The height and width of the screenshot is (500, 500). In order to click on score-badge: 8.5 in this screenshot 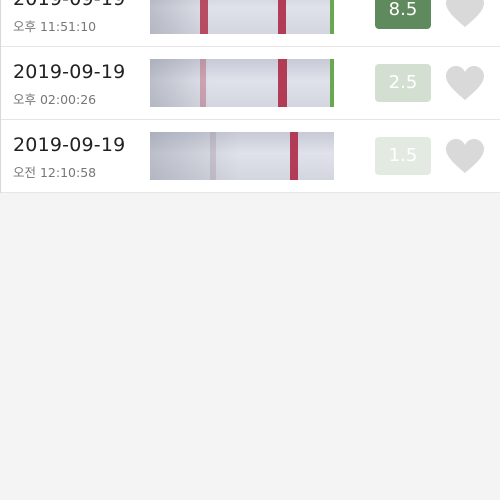, I will do `click(403, 14)`.